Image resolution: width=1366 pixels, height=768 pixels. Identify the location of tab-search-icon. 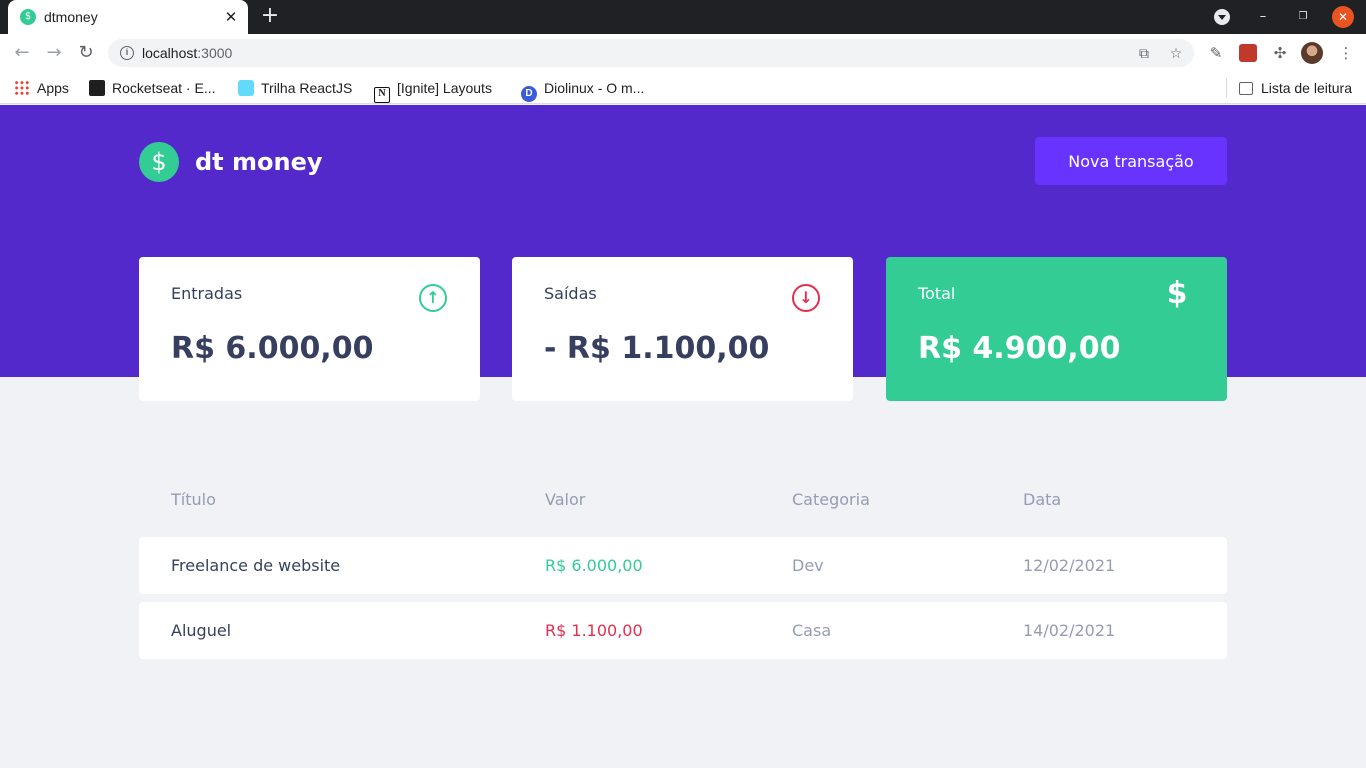
(1222, 17).